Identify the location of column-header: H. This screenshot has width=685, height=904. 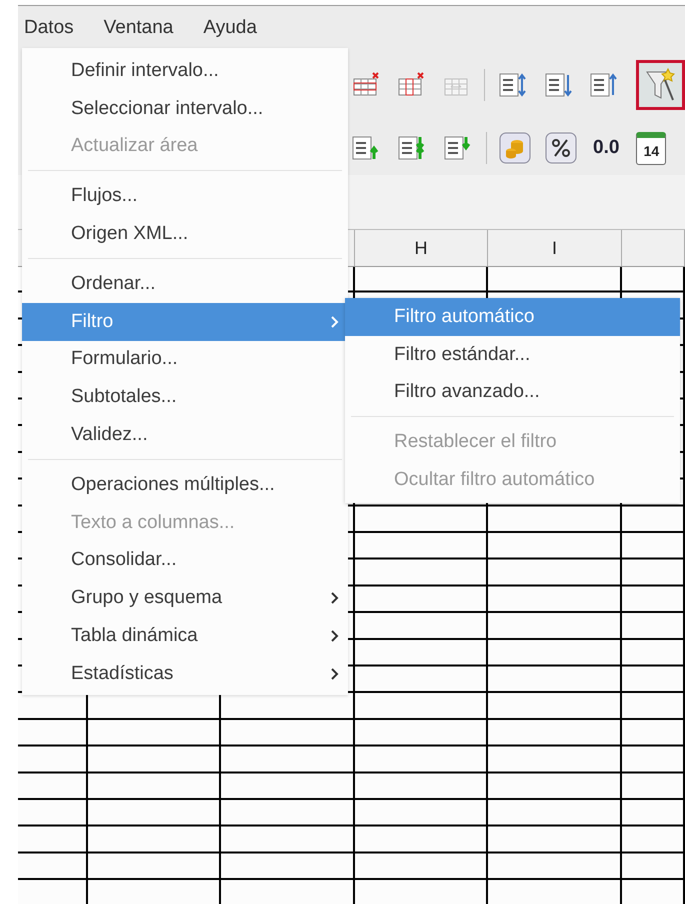
(421, 248).